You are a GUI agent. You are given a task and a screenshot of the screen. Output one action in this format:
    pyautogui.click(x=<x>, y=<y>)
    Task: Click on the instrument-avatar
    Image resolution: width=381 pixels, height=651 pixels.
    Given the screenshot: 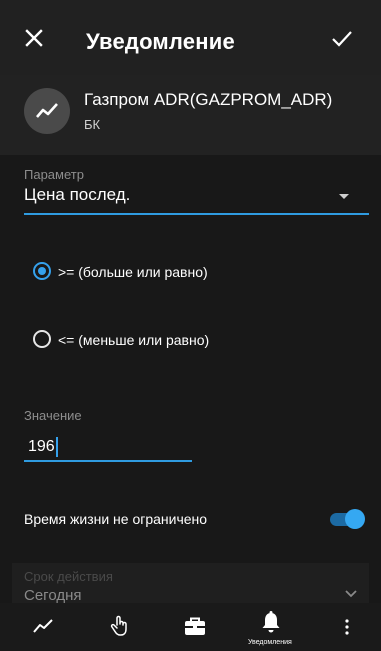 What is the action you would take?
    pyautogui.click(x=47, y=111)
    